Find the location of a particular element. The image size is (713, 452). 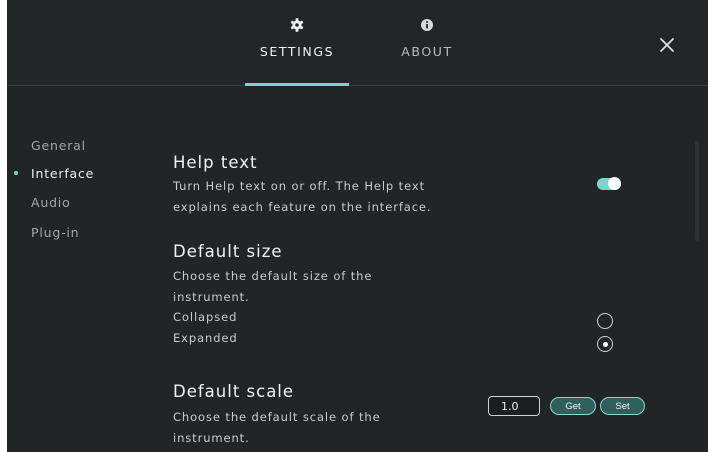

tab-about: ABOUT is located at coordinates (427, 52).